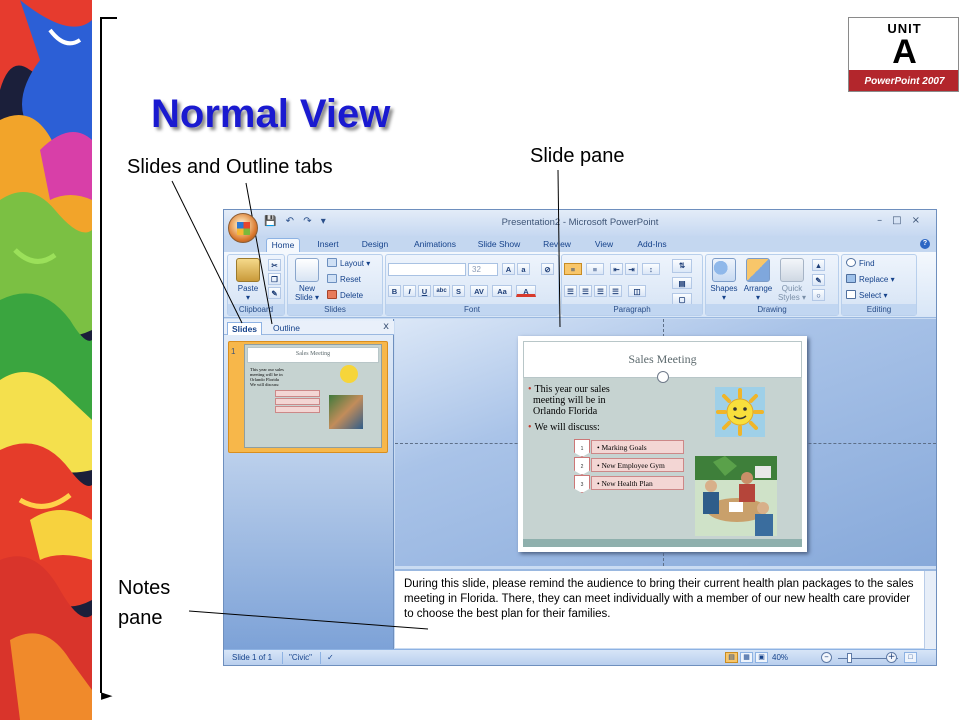 The height and width of the screenshot is (720, 960). I want to click on spell-check-icon: ✓, so click(330, 657).